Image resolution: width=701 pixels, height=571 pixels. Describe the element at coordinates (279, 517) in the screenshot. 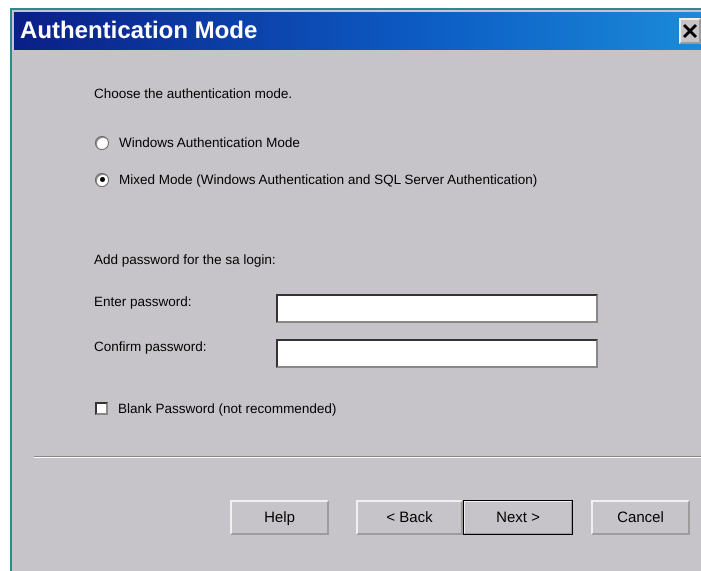

I see `dialog-button: Help` at that location.